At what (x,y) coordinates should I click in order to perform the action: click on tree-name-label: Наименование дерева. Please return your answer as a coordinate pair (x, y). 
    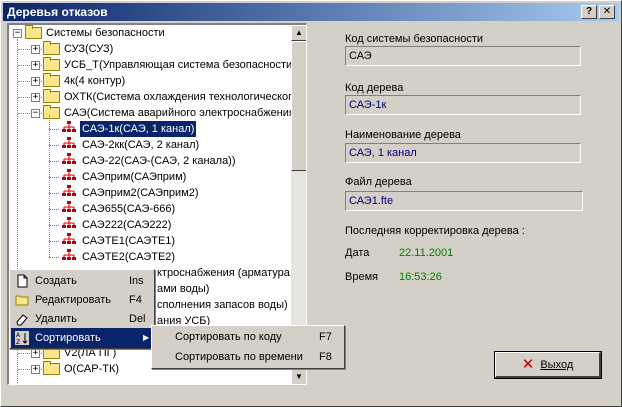
    Looking at the image, I should click on (403, 135).